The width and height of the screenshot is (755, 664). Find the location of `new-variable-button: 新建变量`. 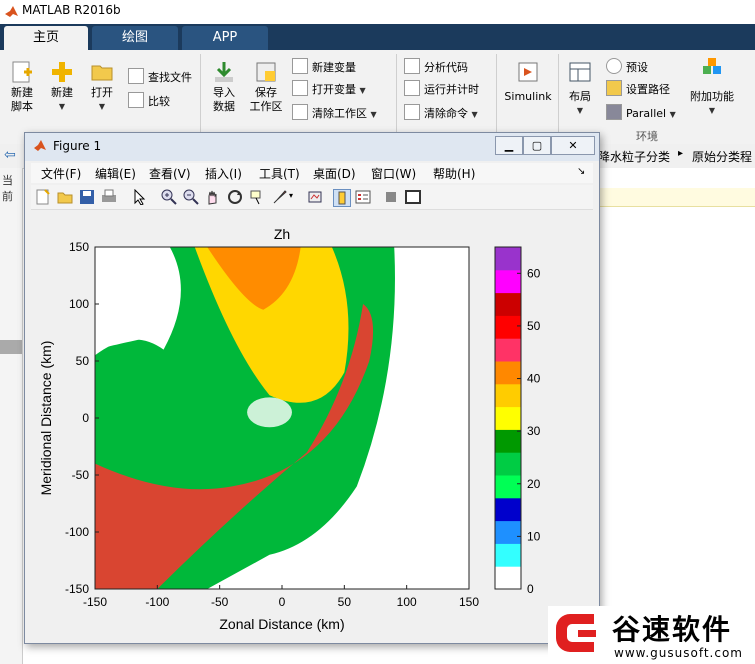

new-variable-button: 新建变量 is located at coordinates (324, 67).